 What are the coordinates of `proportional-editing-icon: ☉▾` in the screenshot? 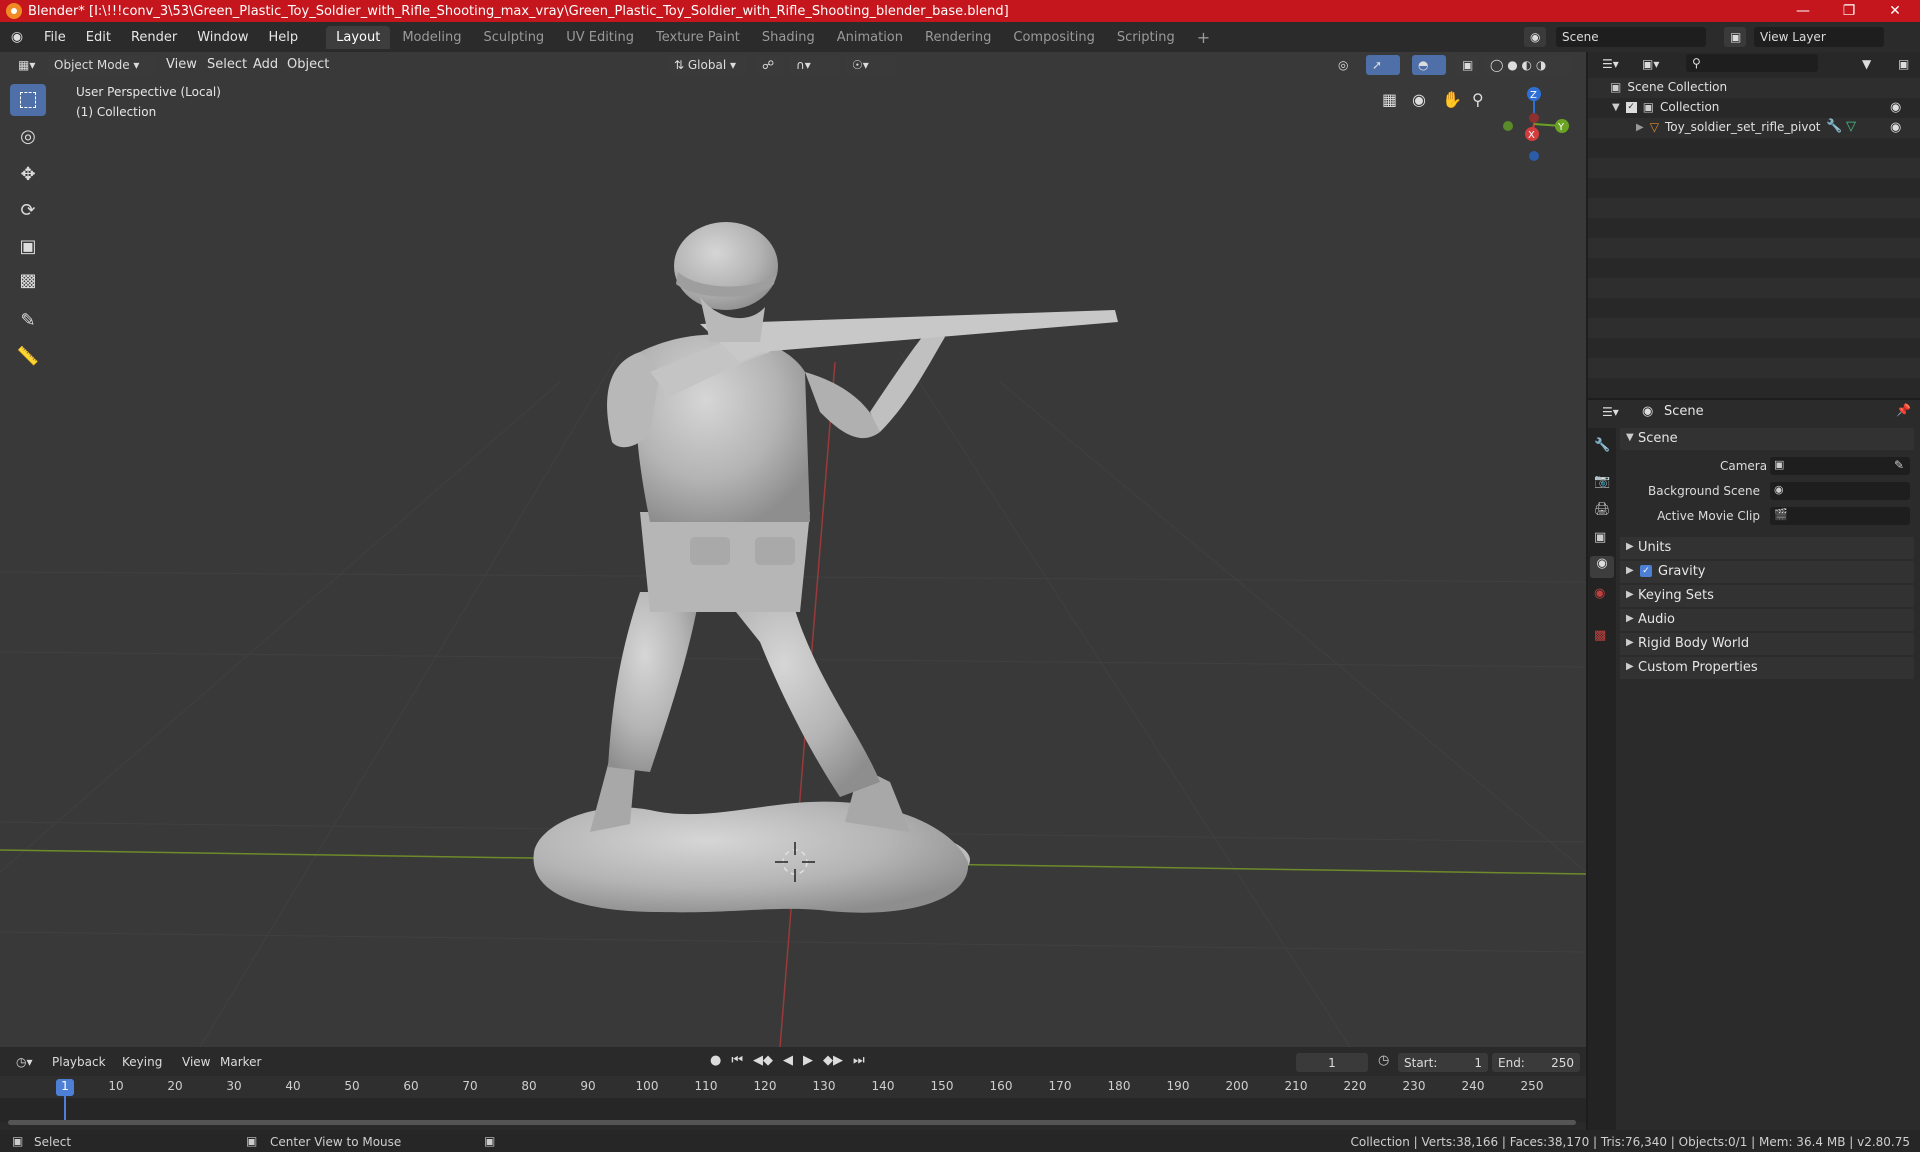 It's located at (871, 65).